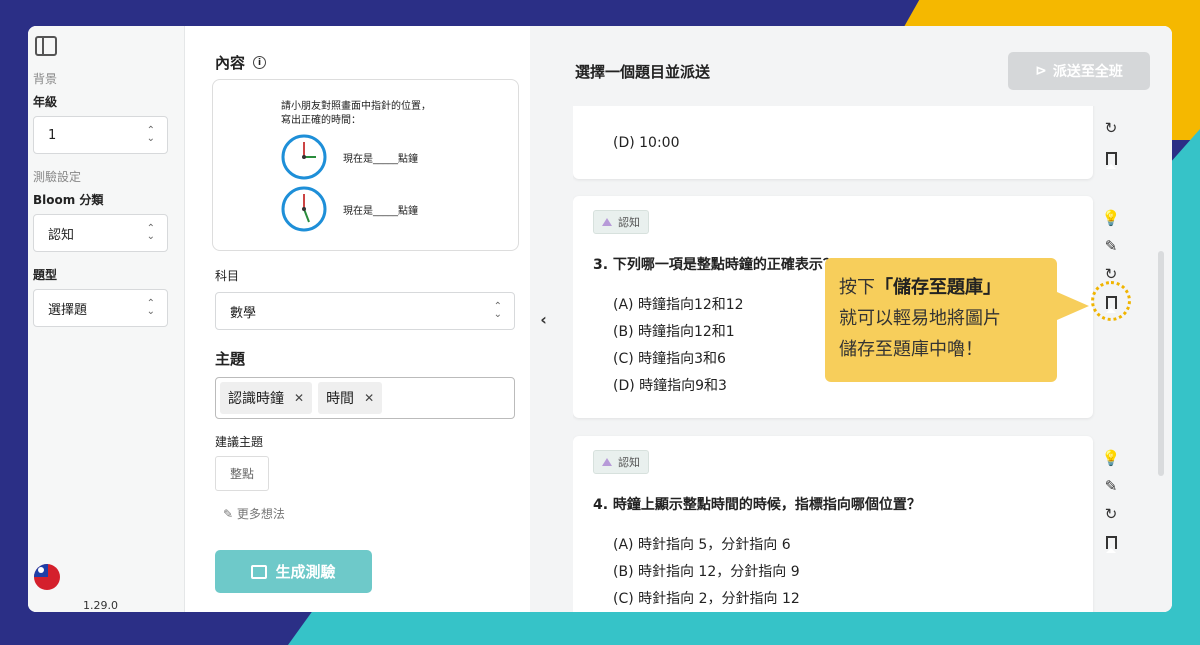 The image size is (1200, 645). I want to click on option: (A) 時針指向 5，分針指向 6, so click(833, 545).